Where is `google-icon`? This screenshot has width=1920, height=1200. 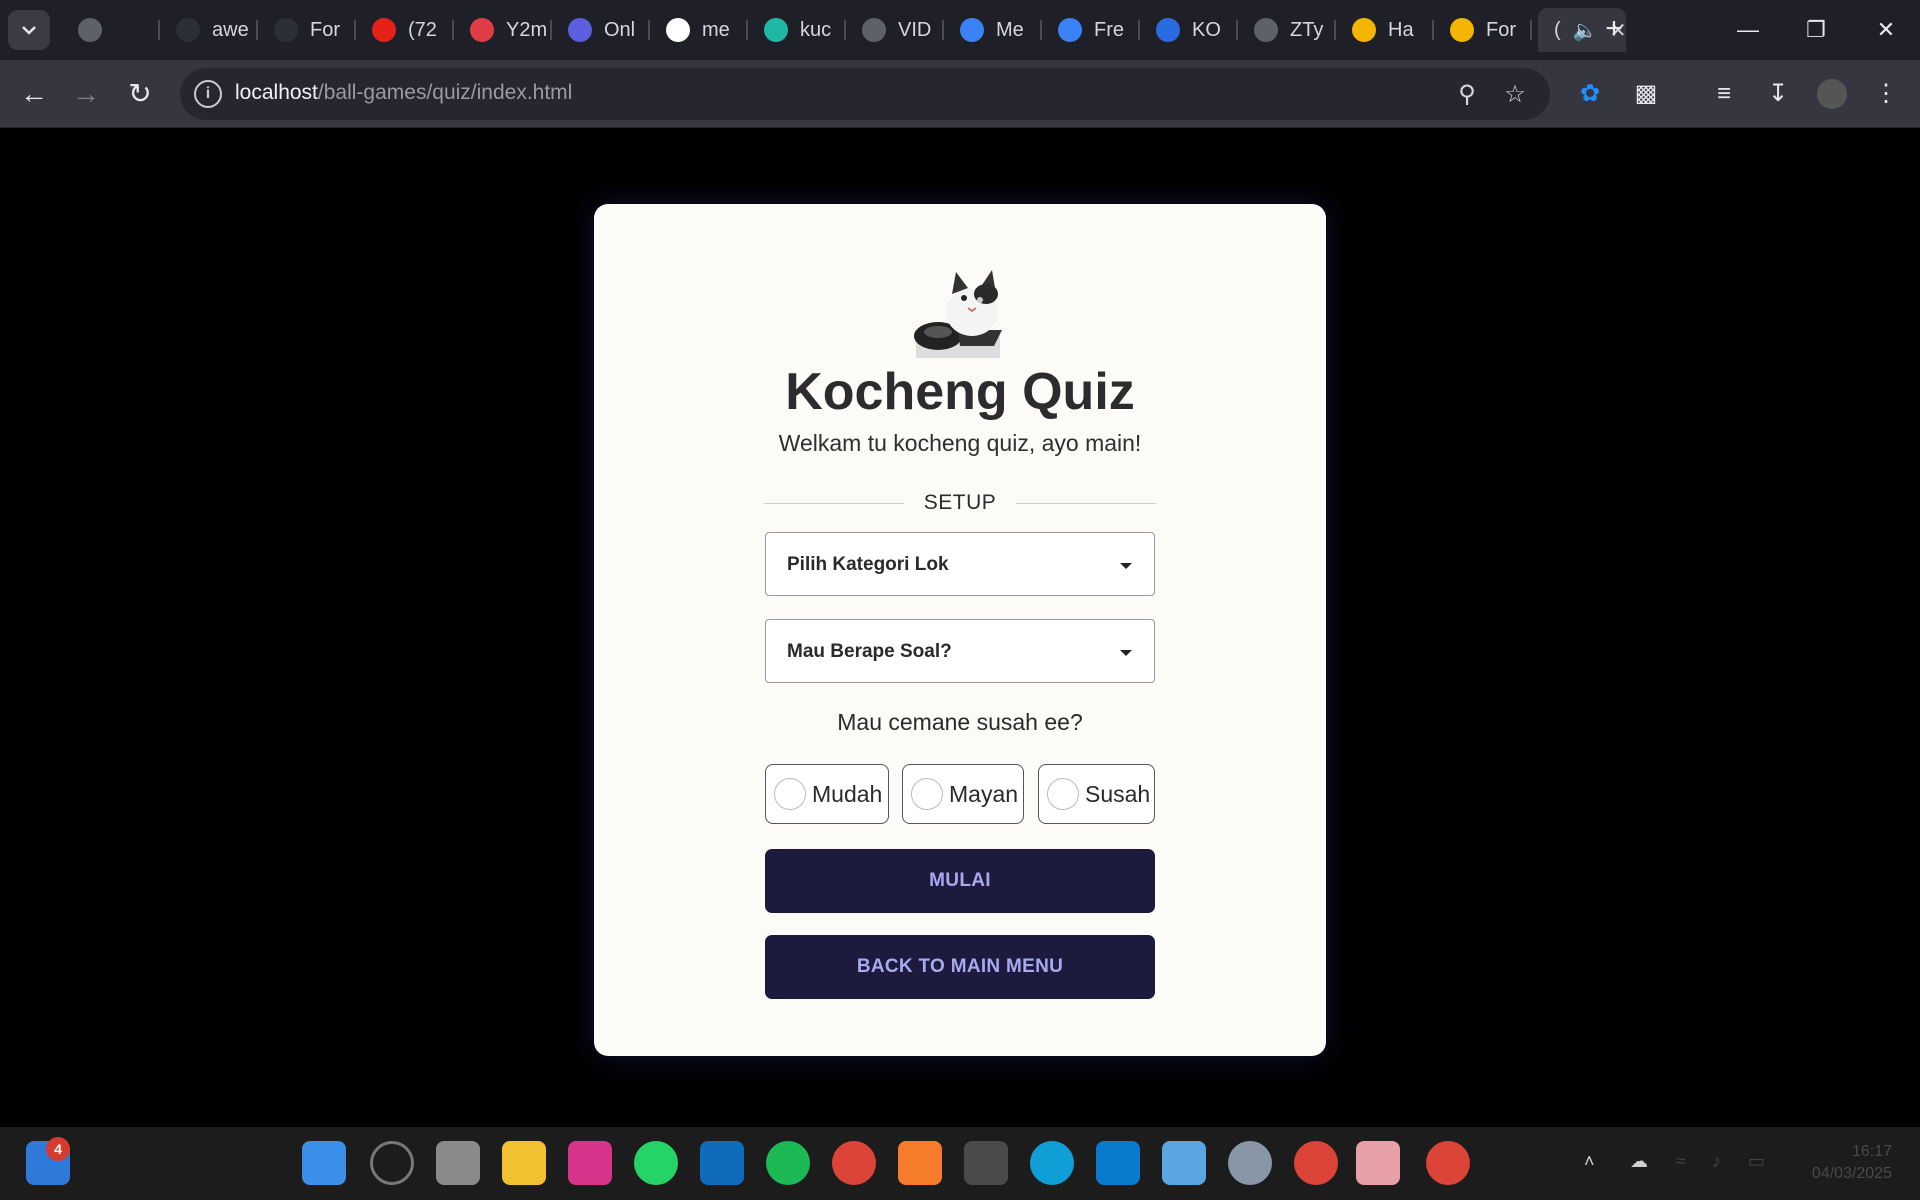 google-icon is located at coordinates (678, 30).